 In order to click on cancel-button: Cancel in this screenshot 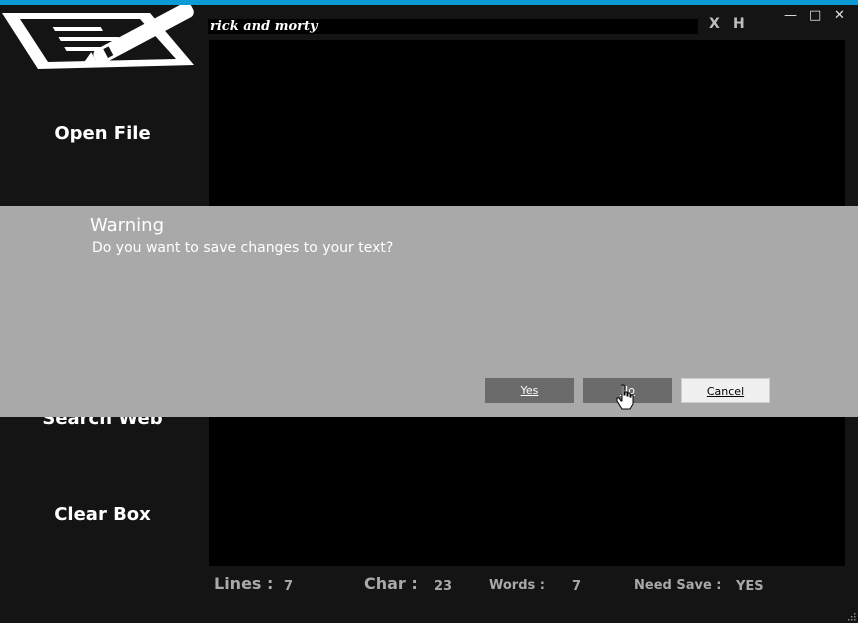, I will do `click(725, 390)`.